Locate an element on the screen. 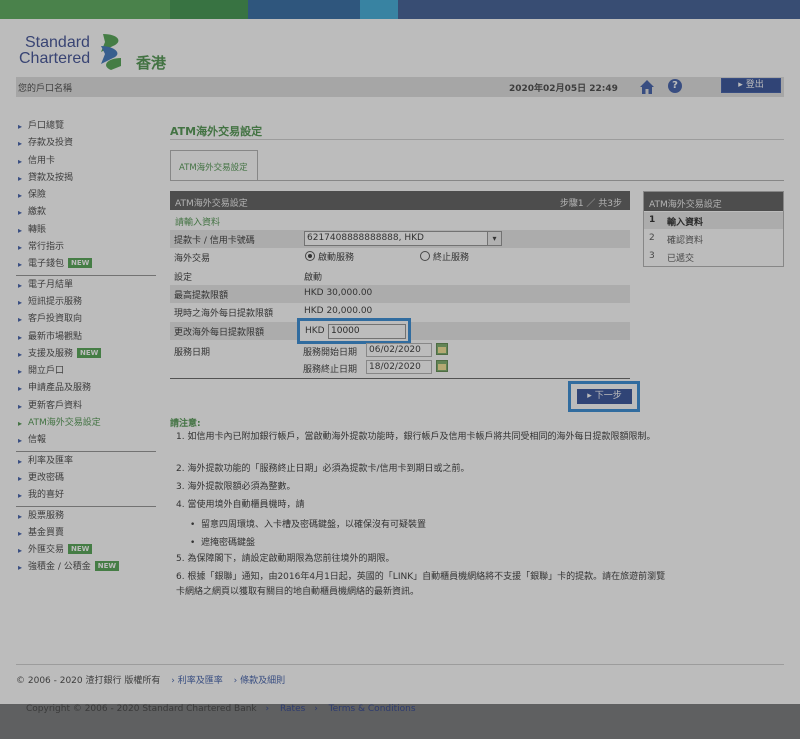  help-icon: ? is located at coordinates (675, 86).